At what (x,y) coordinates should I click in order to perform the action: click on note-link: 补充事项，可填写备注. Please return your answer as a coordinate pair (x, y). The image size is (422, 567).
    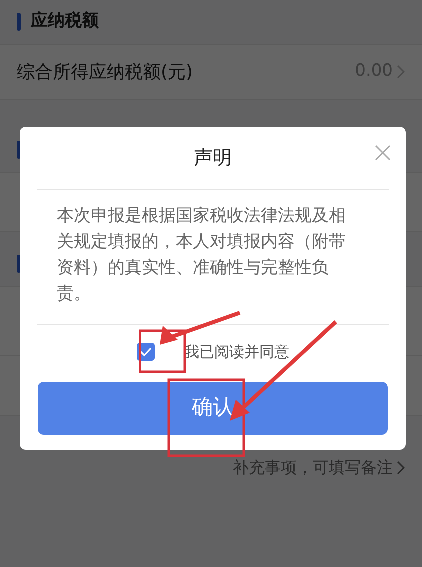
    Looking at the image, I should click on (313, 468).